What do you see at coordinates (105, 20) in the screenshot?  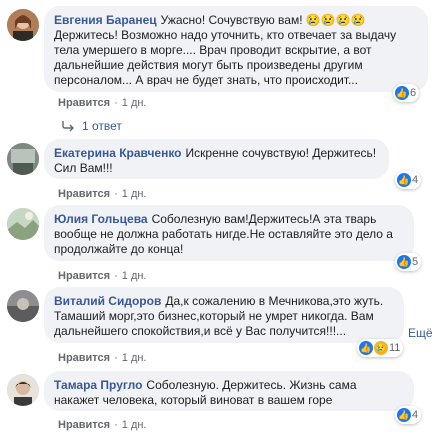 I see `comment-author: Евгения Баранец` at bounding box center [105, 20].